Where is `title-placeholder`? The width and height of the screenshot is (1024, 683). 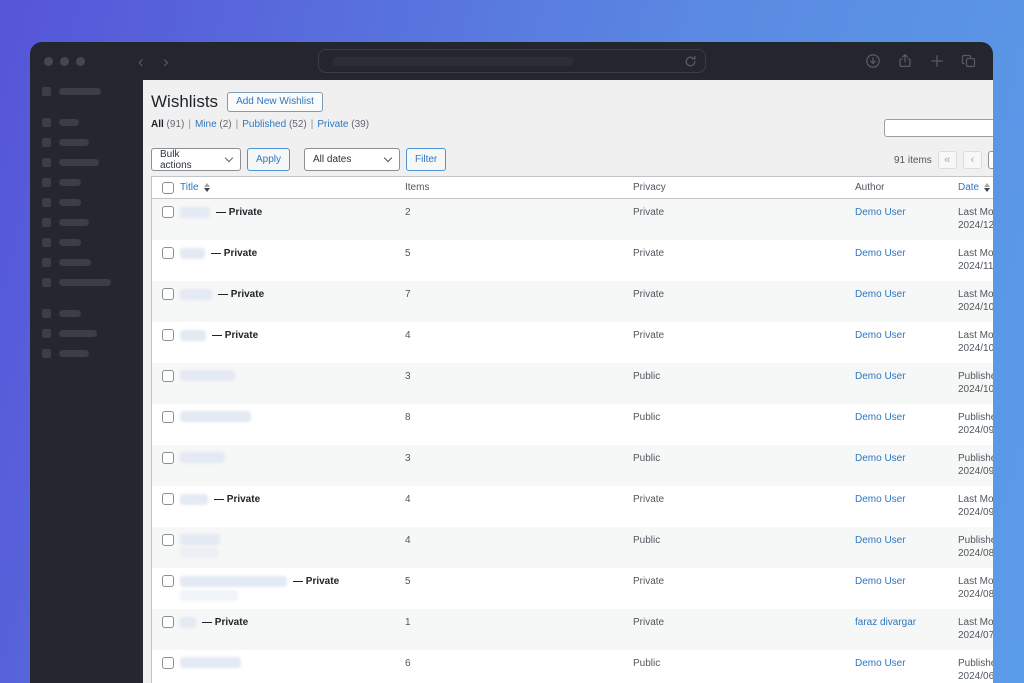
title-placeholder is located at coordinates (193, 335).